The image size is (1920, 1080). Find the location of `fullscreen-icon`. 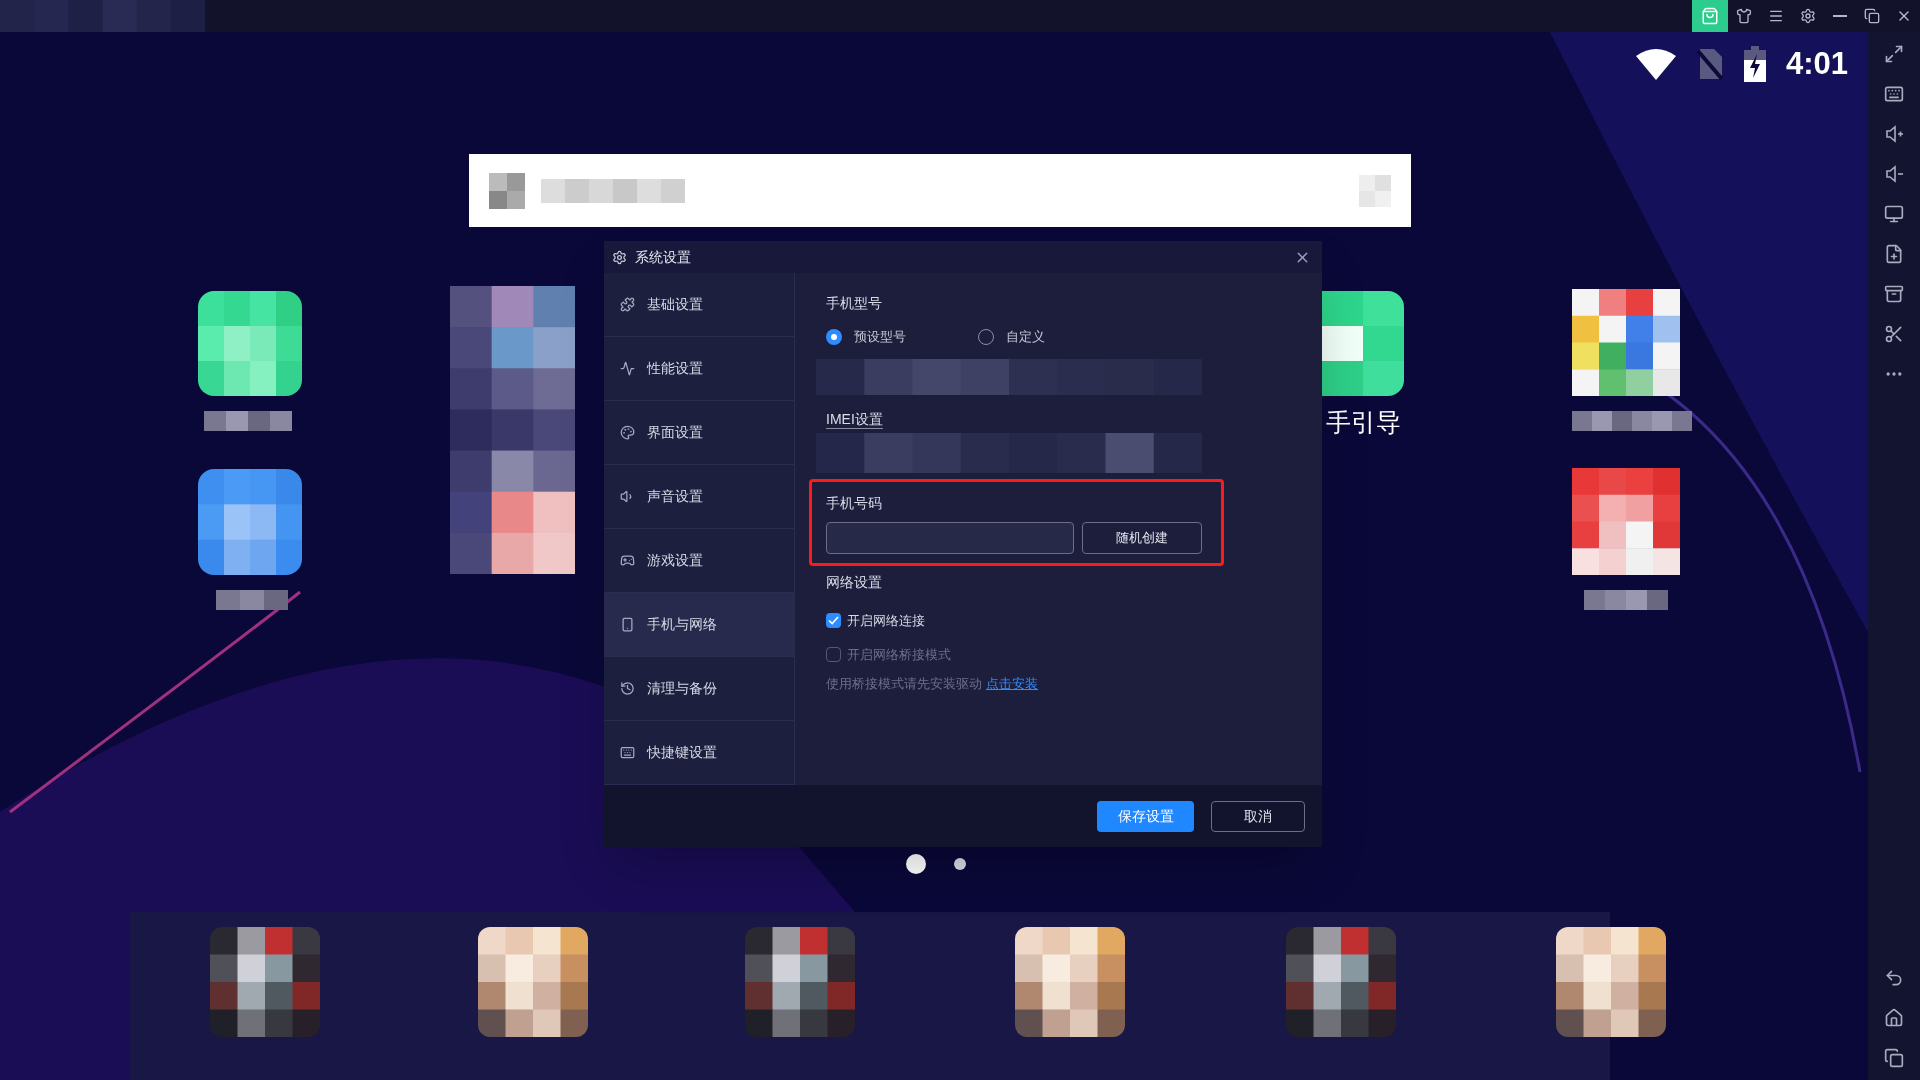

fullscreen-icon is located at coordinates (1894, 54).